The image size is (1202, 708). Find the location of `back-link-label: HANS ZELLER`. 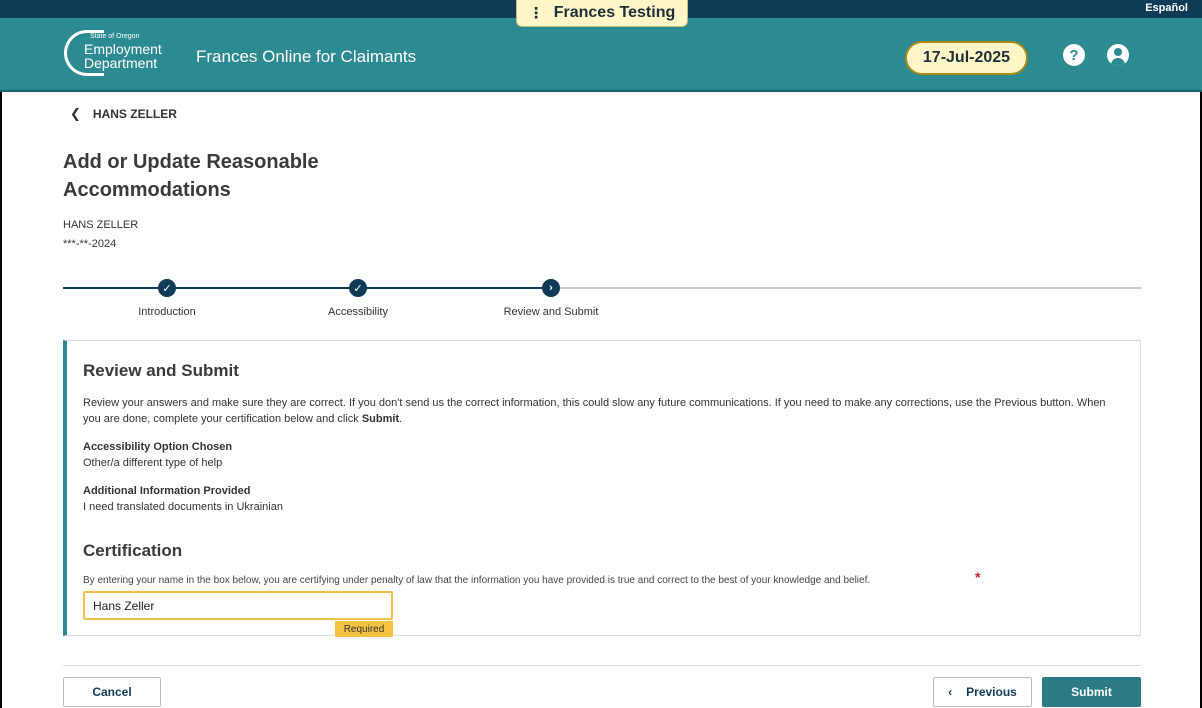

back-link-label: HANS ZELLER is located at coordinates (134, 114).